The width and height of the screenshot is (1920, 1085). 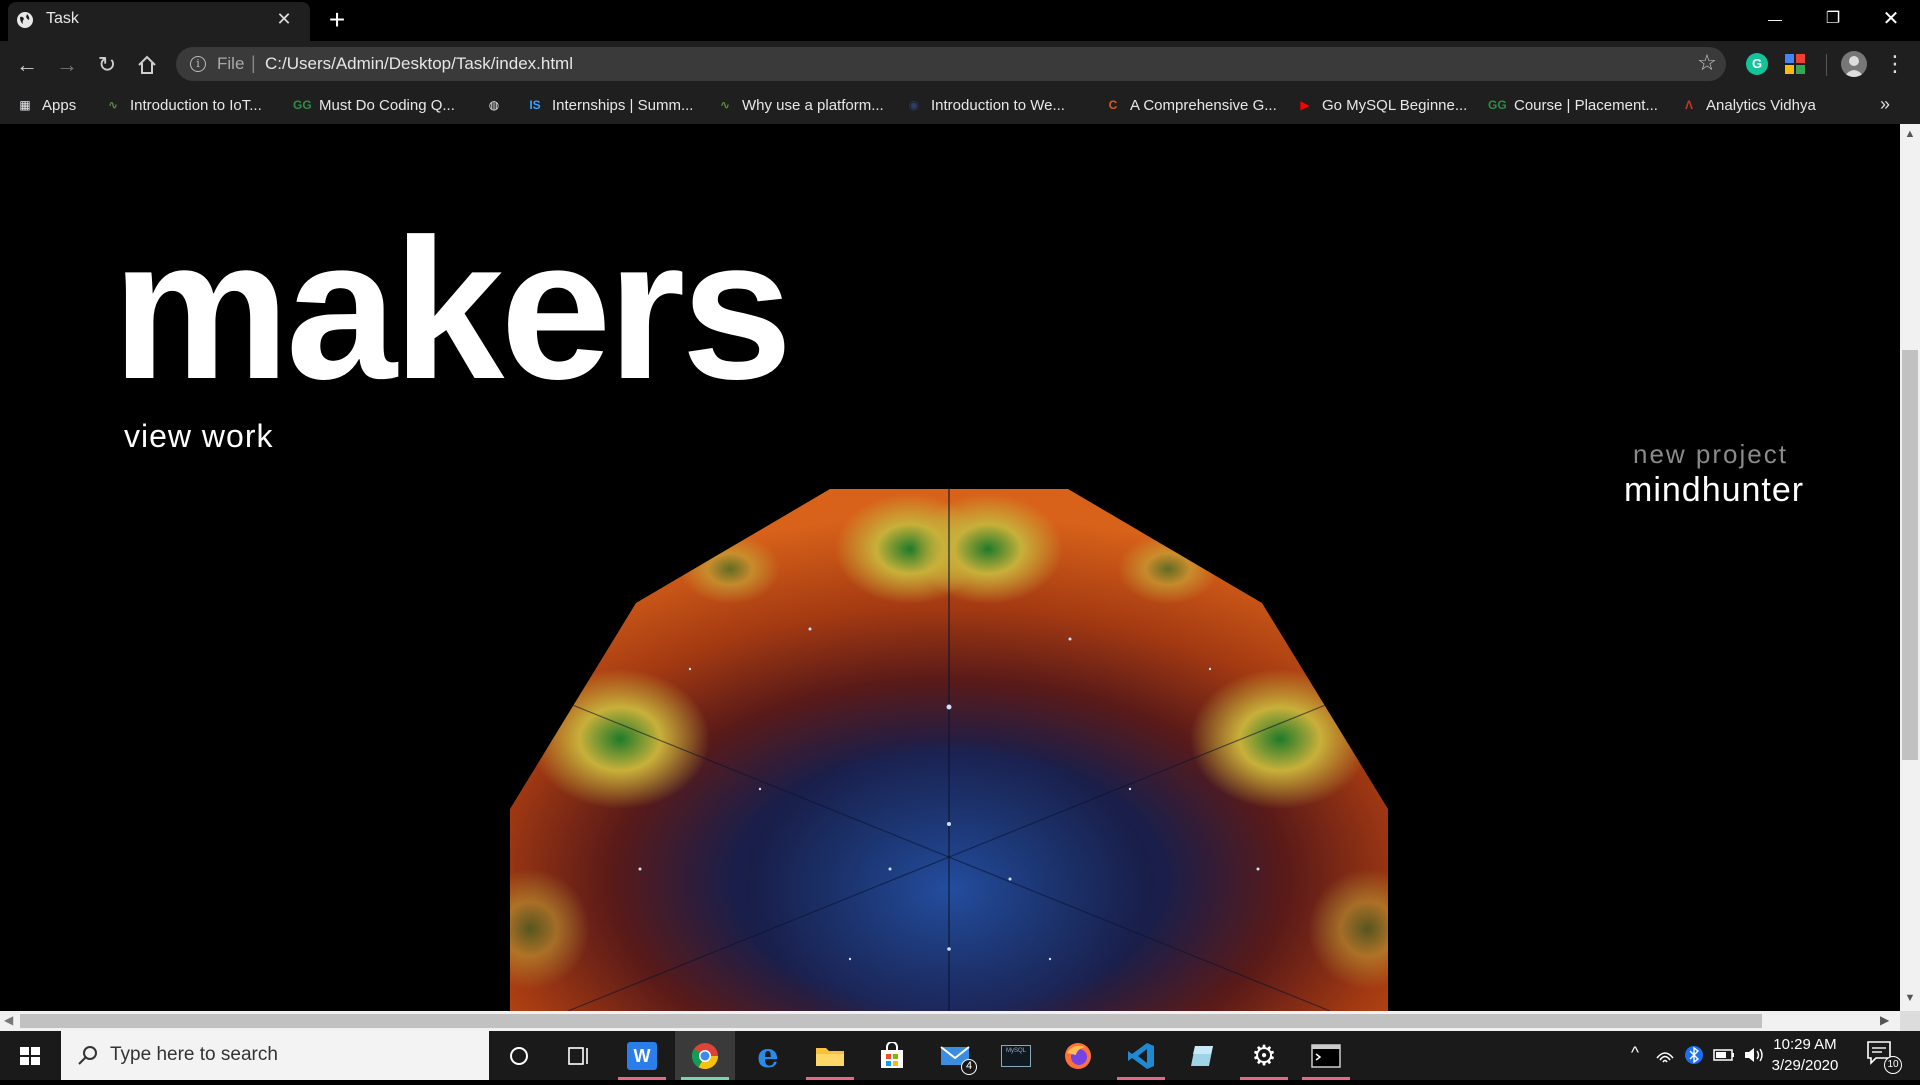 I want to click on taskbar-app-chrome, so click(x=705, y=1055).